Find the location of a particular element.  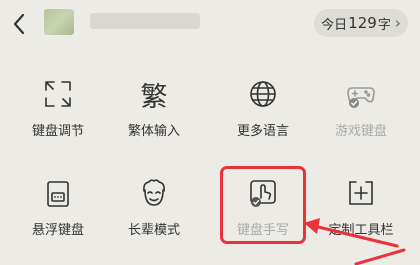

count-value: 129 is located at coordinates (362, 23).